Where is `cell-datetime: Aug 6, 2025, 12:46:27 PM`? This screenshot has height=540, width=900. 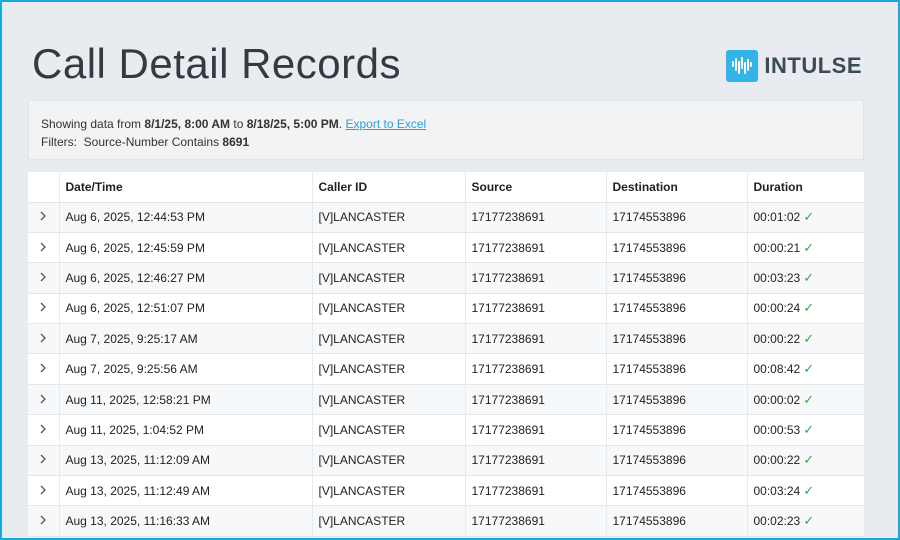 cell-datetime: Aug 6, 2025, 12:46:27 PM is located at coordinates (185, 278).